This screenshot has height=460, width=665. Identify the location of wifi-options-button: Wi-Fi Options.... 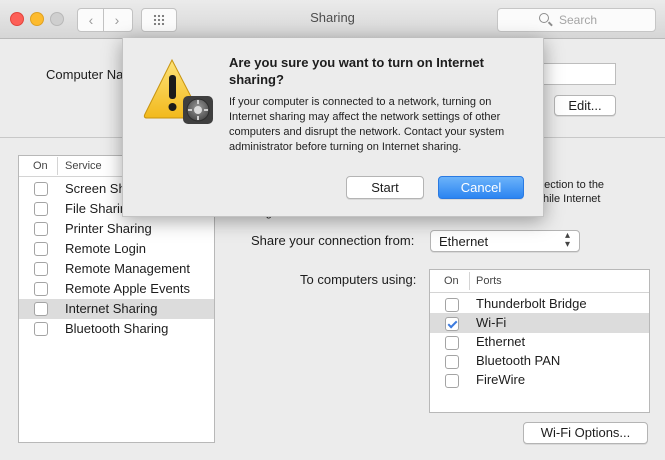
(585, 433).